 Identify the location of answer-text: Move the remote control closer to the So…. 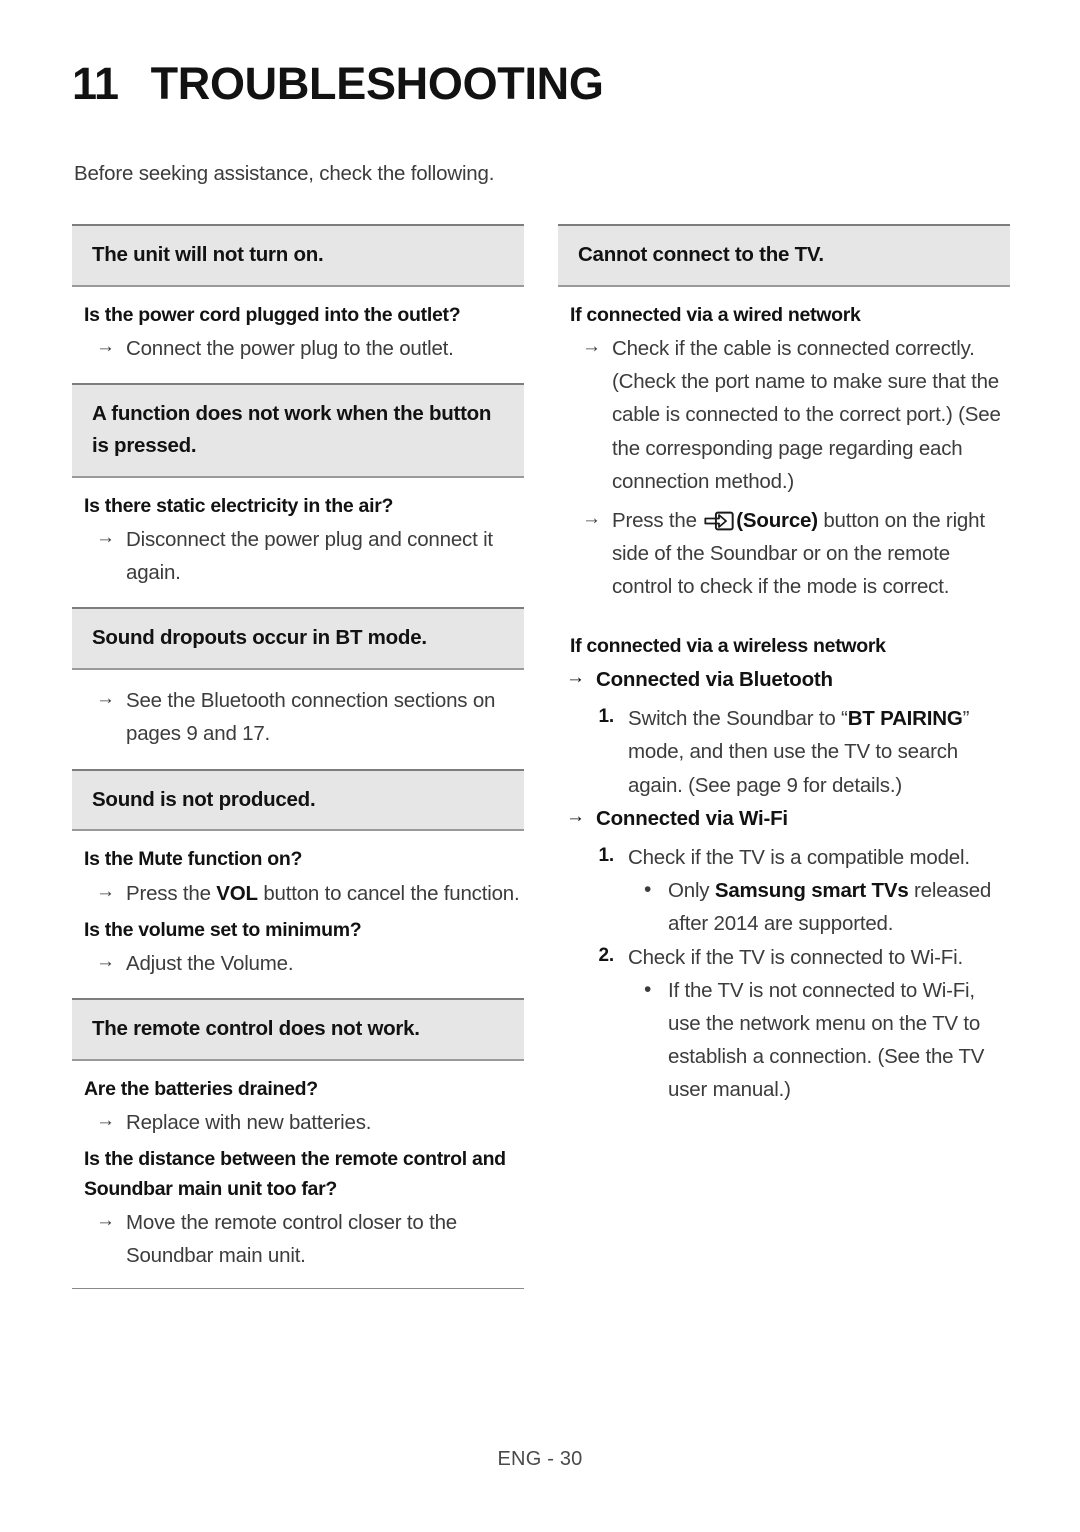
(292, 1239).